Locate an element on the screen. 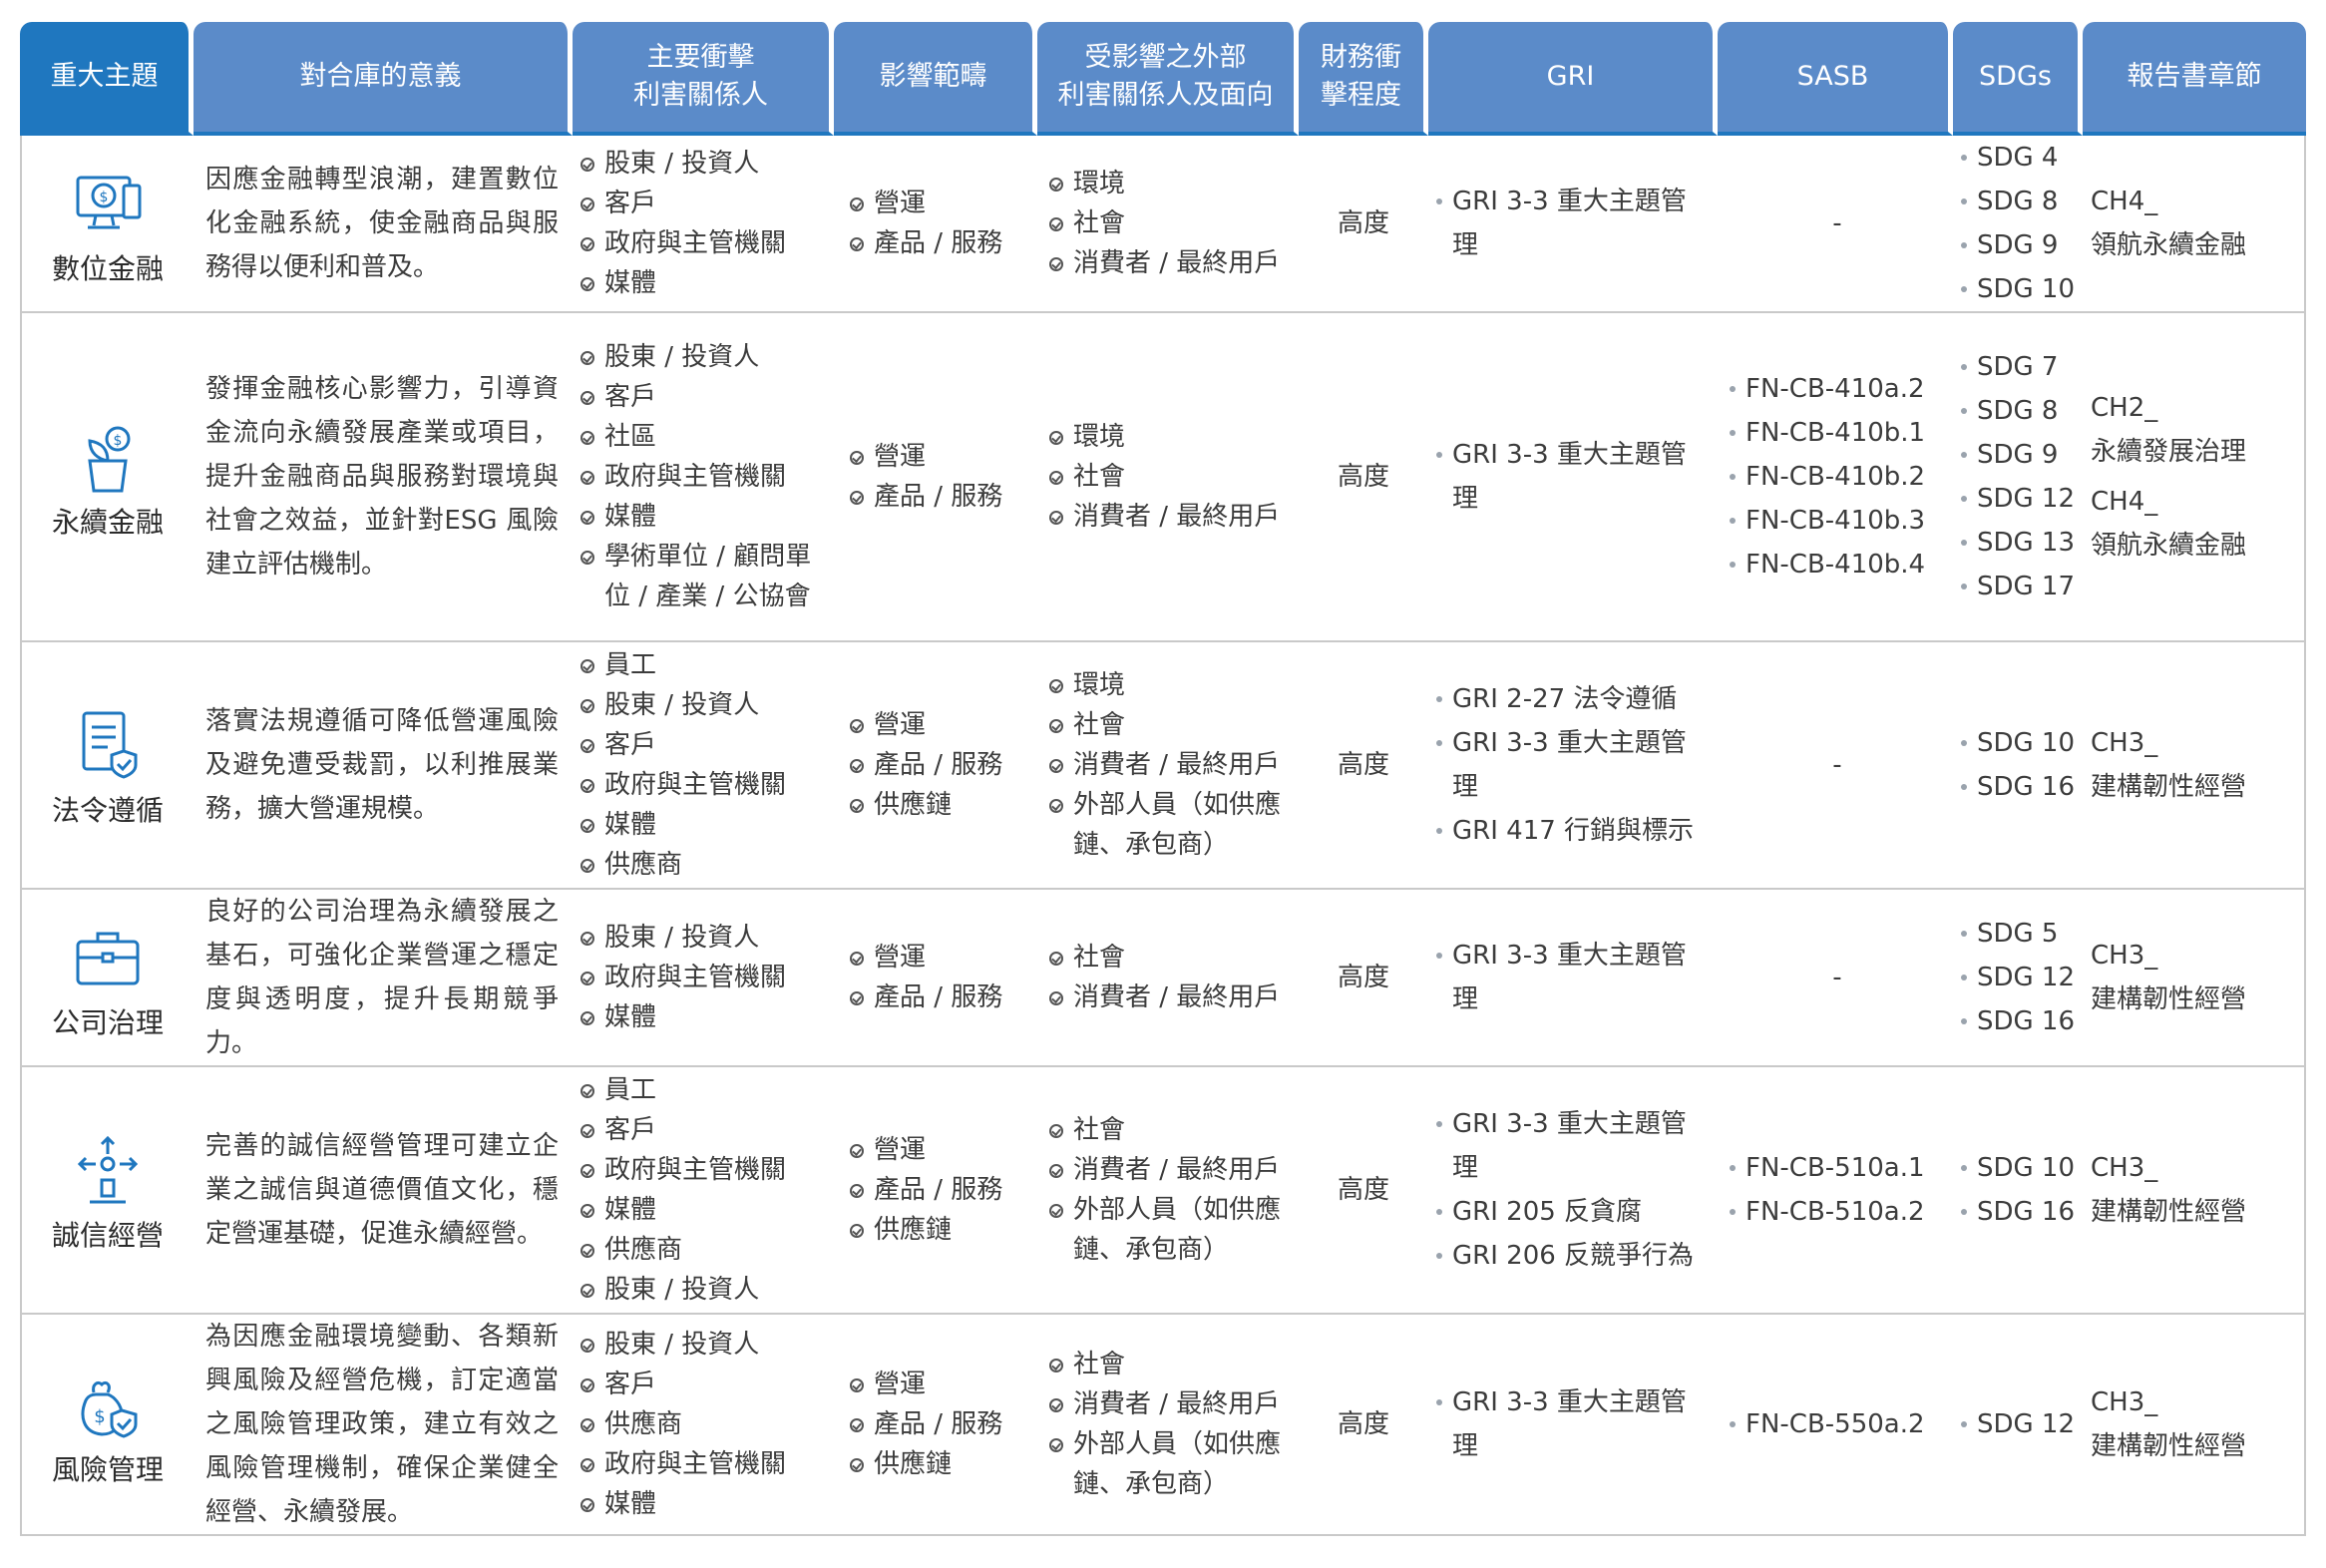 This screenshot has width=2326, height=1568. sdgs-cell: SDG 12 is located at coordinates (2018, 1426).